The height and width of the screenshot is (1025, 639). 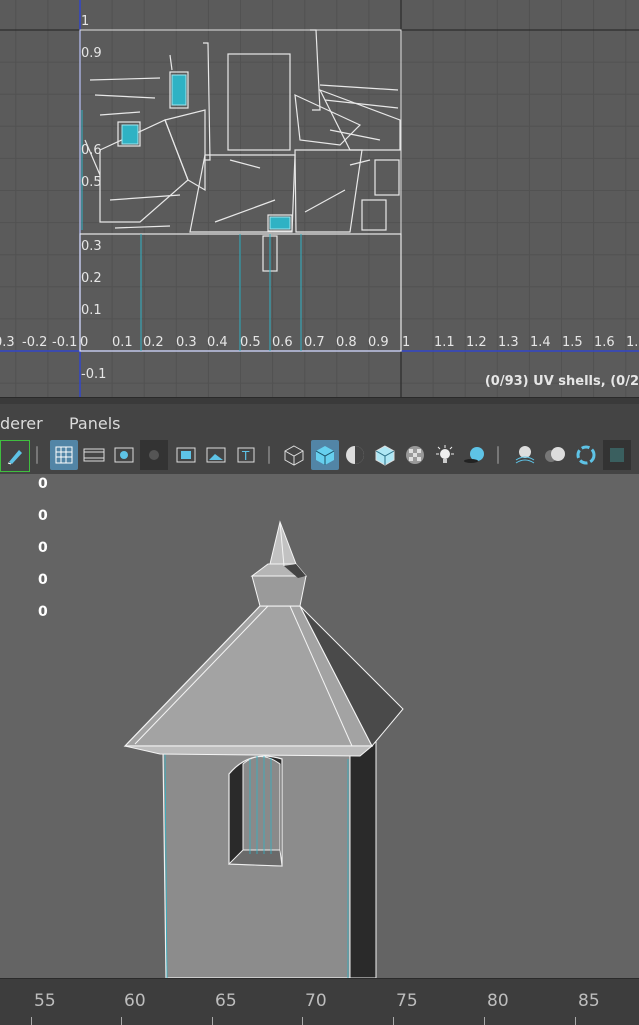 I want to click on frame-label: 55, so click(x=45, y=1001).